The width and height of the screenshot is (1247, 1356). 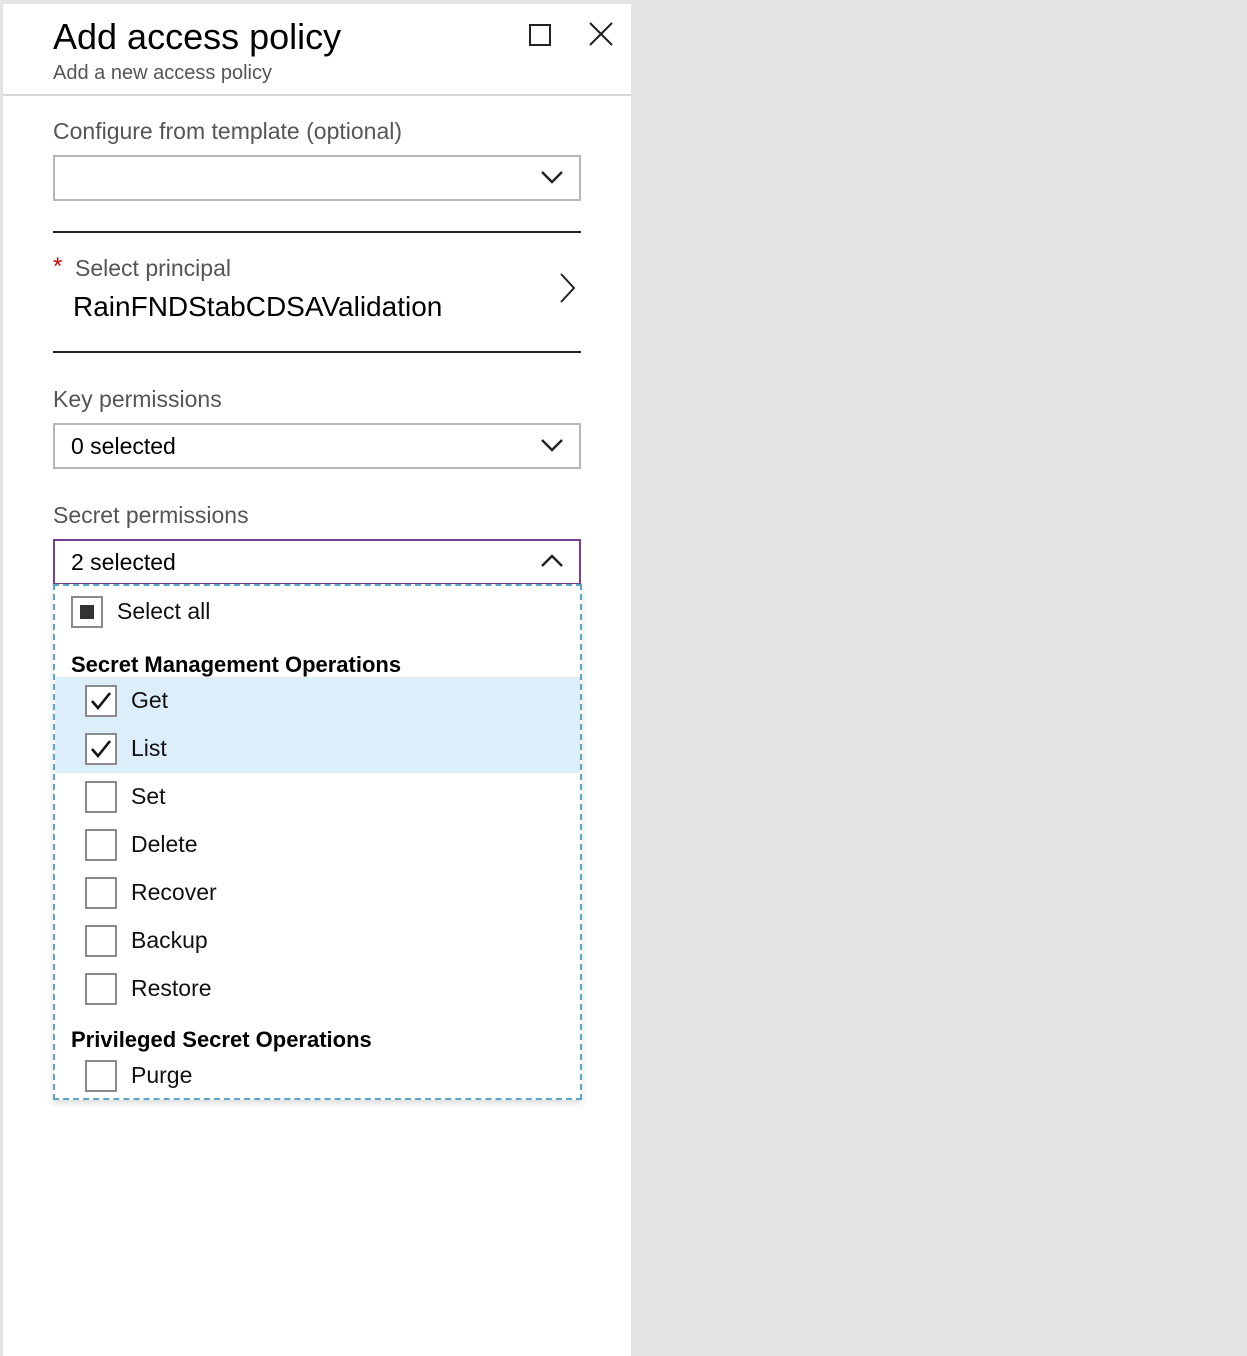 I want to click on indeterminate-mark-icon, so click(x=87, y=612).